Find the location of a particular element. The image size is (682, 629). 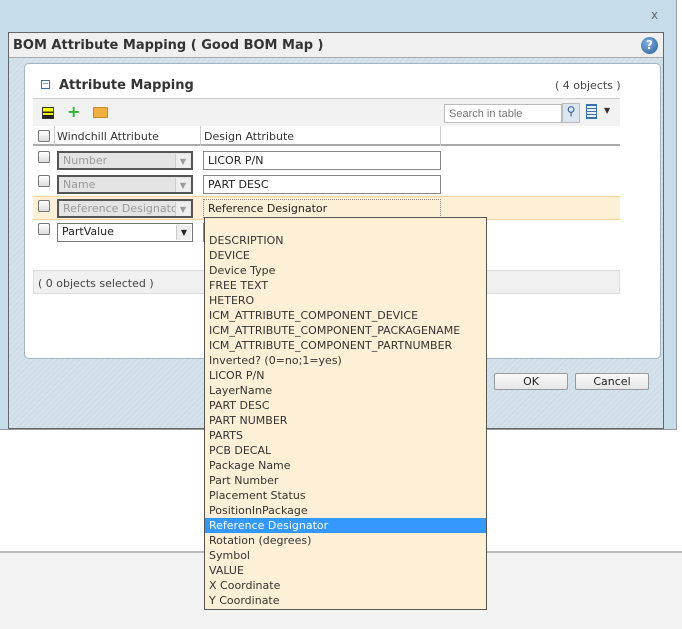

close-button: x is located at coordinates (654, 15).